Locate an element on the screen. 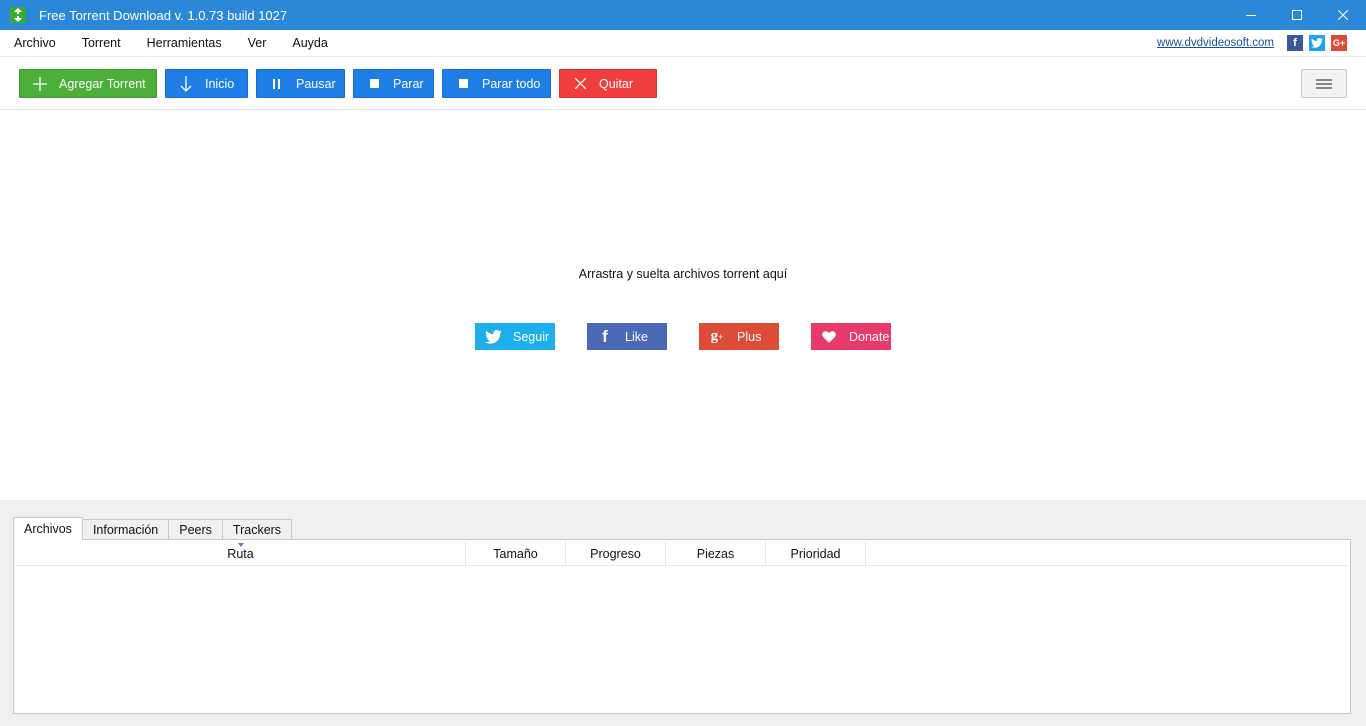 The height and width of the screenshot is (726, 1366). stop-all-label: Parar todo is located at coordinates (511, 83).